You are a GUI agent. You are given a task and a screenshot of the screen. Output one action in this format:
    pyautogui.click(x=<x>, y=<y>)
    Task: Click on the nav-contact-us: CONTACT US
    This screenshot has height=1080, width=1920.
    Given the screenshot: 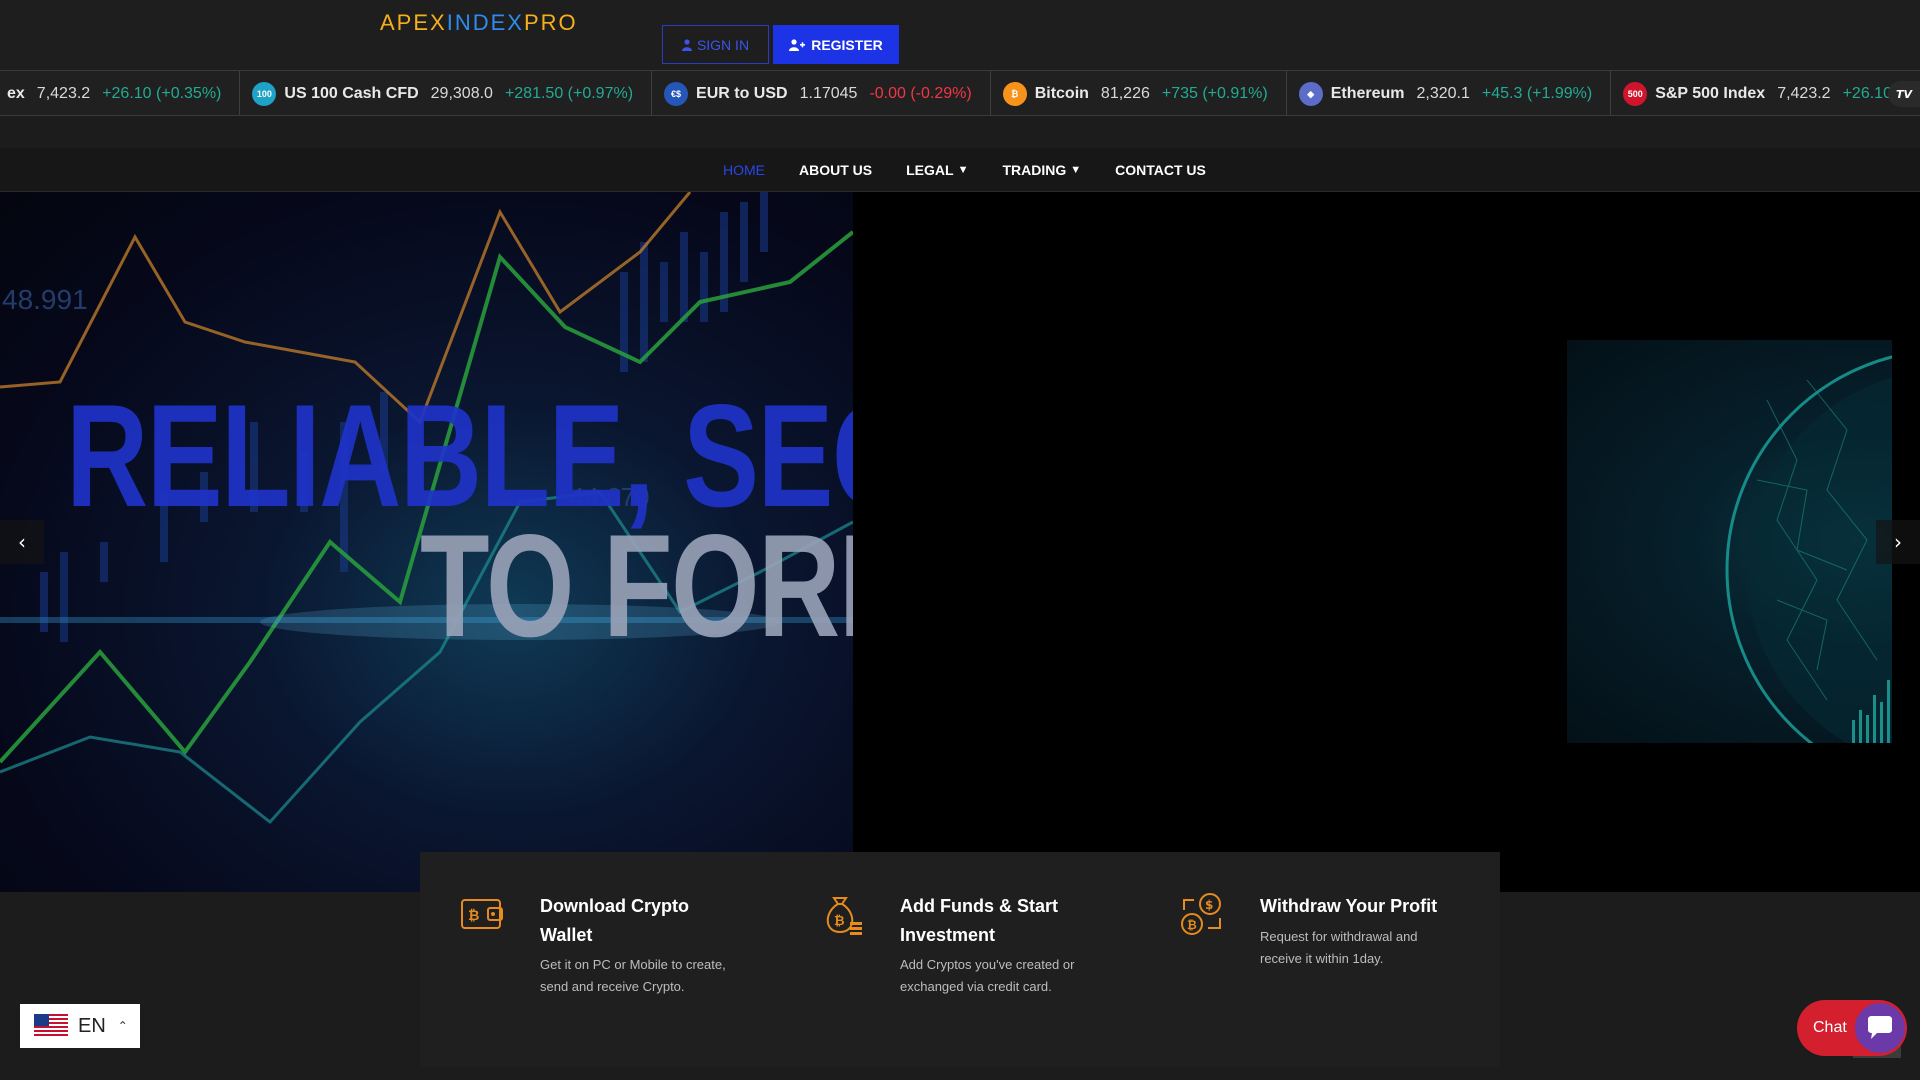 What is the action you would take?
    pyautogui.click(x=1160, y=170)
    